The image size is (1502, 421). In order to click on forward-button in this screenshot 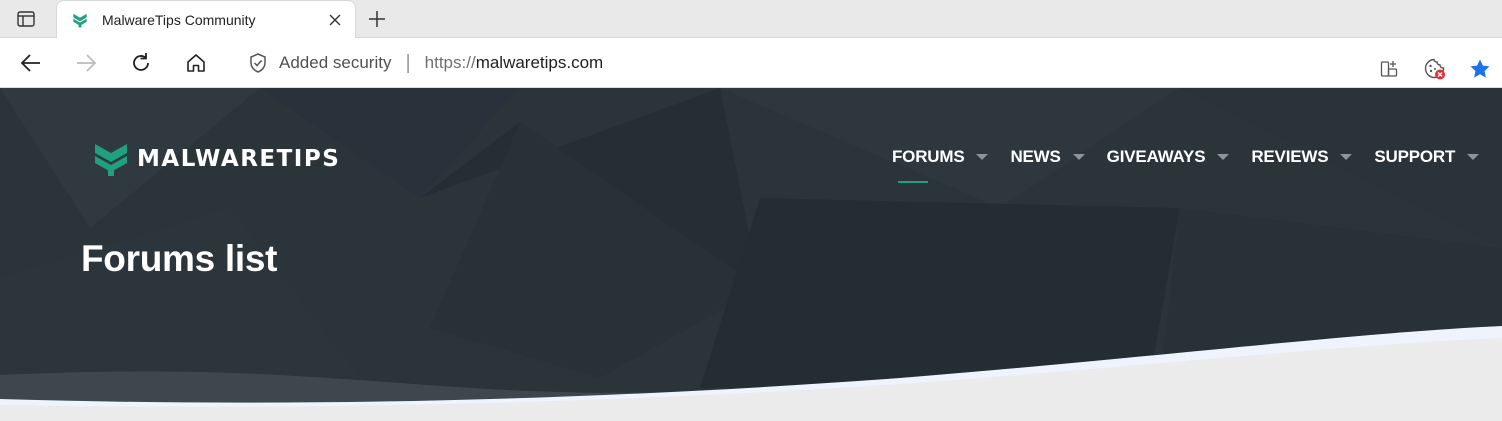, I will do `click(86, 63)`.